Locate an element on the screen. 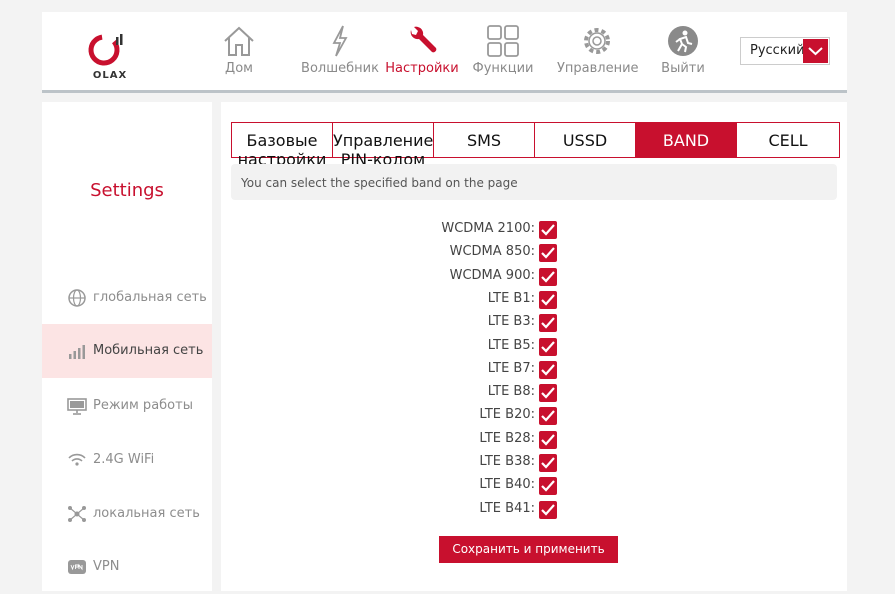 The width and height of the screenshot is (895, 594). signal-bars-icon is located at coordinates (77, 352).